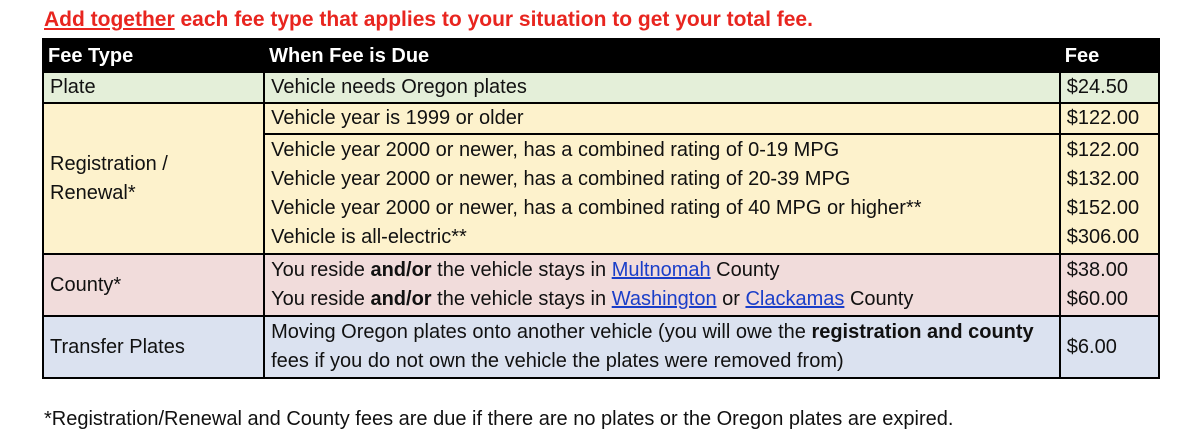 Image resolution: width=1200 pixels, height=444 pixels. I want to click on registration-when-electric: Vehicle is all-electric**, so click(369, 237).